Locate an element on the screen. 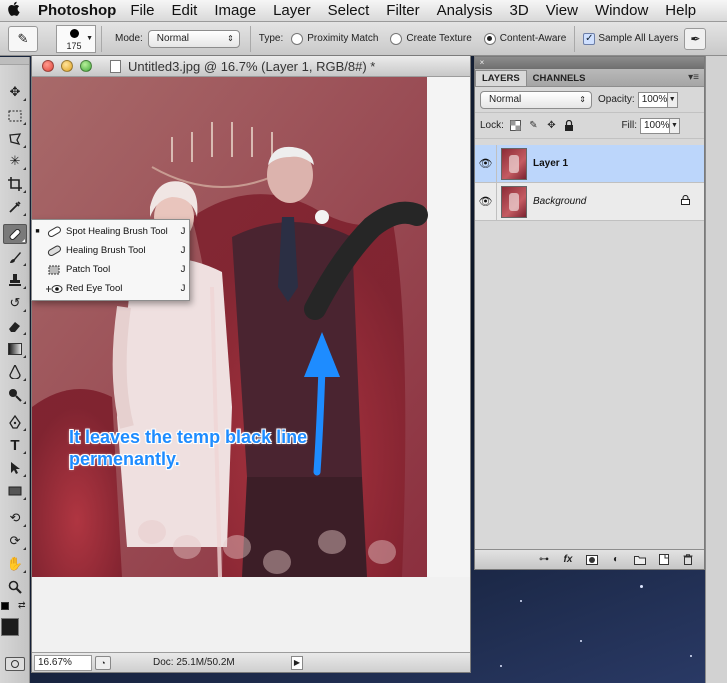 This screenshot has height=683, width=727. flyout-item-patch: Patch Tool J is located at coordinates (111, 269).